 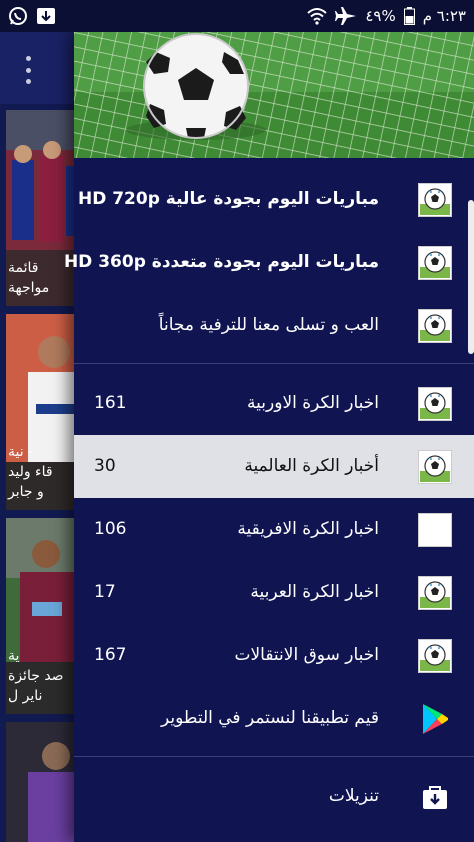 What do you see at coordinates (237, 16) in the screenshot?
I see `status-bar: ٤٩% ٦:٢٣ م` at bounding box center [237, 16].